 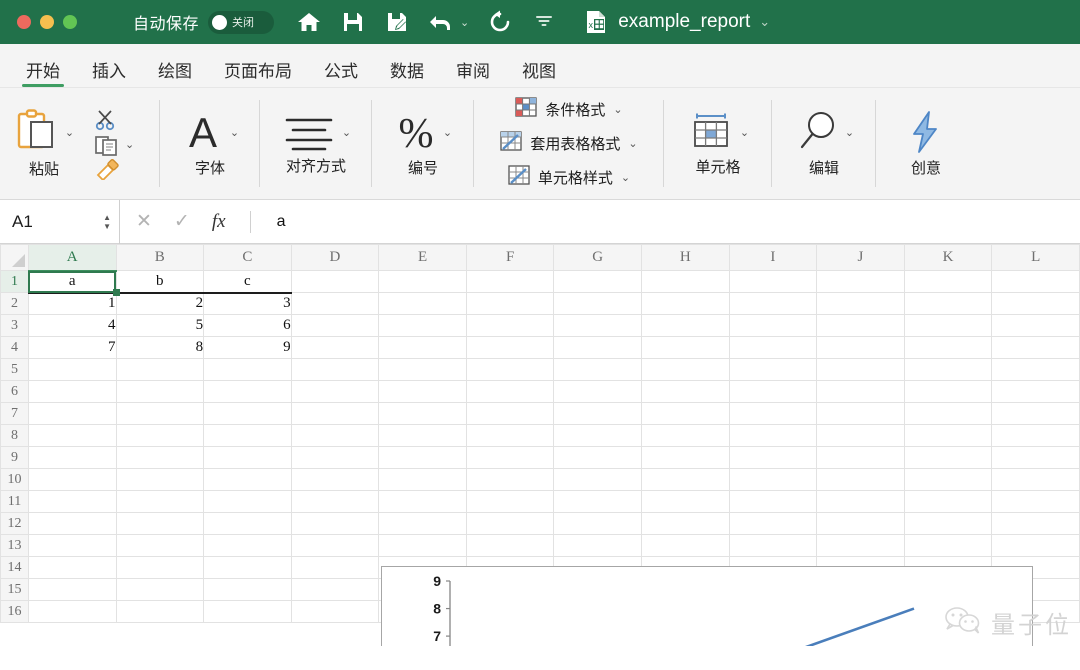 I want to click on cell-D5, so click(x=335, y=369).